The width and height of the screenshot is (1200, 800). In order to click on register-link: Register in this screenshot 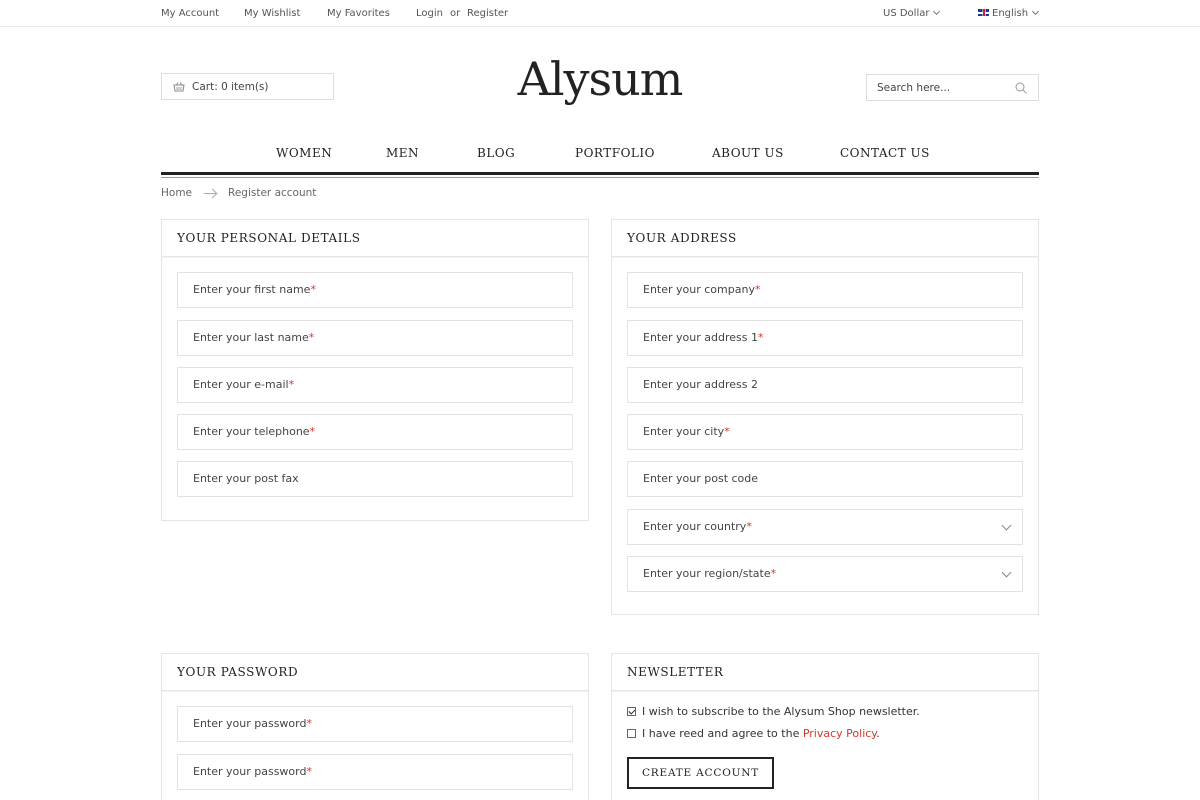, I will do `click(487, 13)`.